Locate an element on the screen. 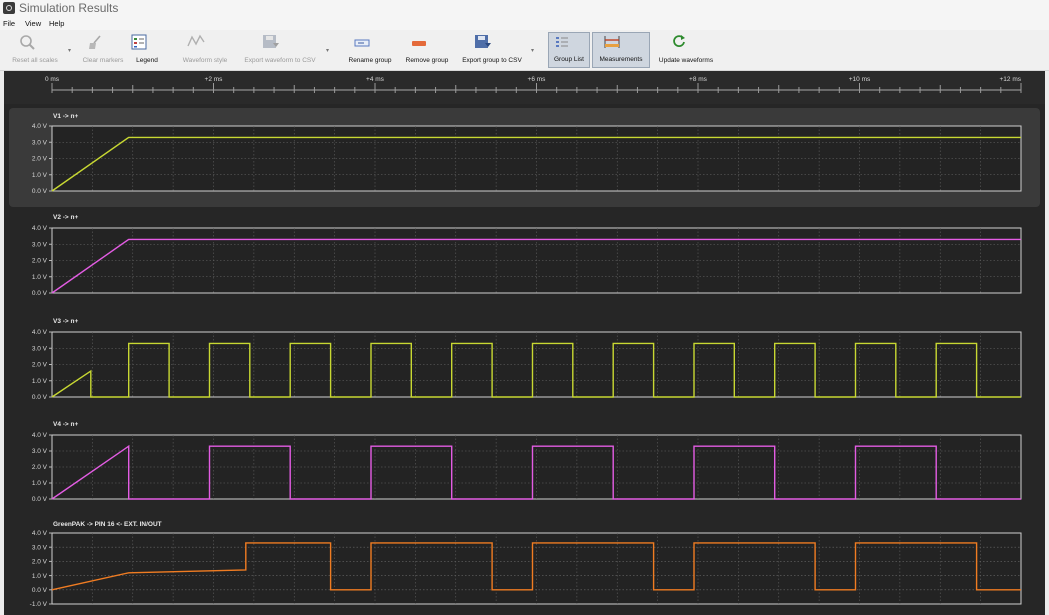 This screenshot has height=615, width=1049. broom-icon is located at coordinates (95, 42).